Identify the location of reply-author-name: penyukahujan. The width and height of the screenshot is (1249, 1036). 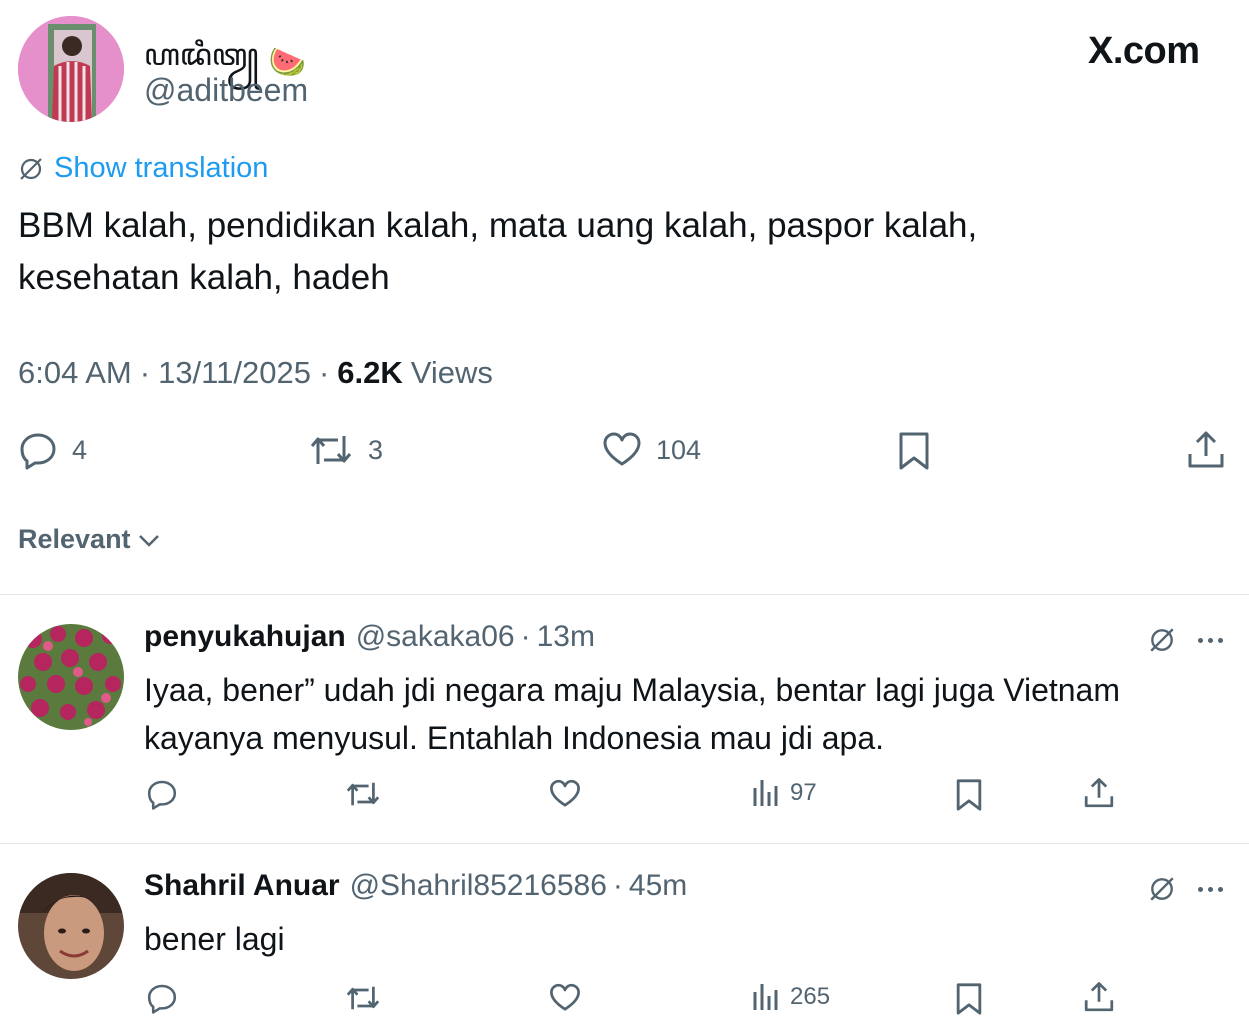
(245, 637).